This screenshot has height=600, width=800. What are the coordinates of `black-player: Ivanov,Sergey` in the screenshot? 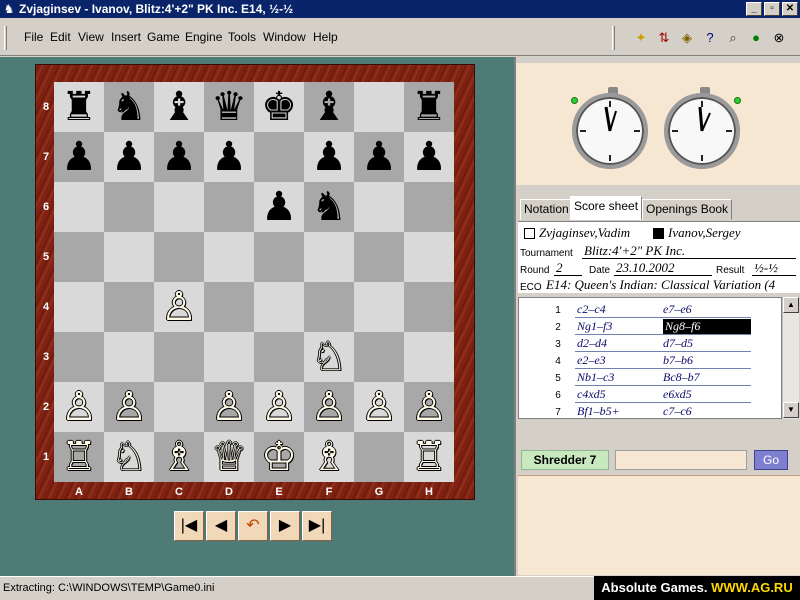 It's located at (704, 233).